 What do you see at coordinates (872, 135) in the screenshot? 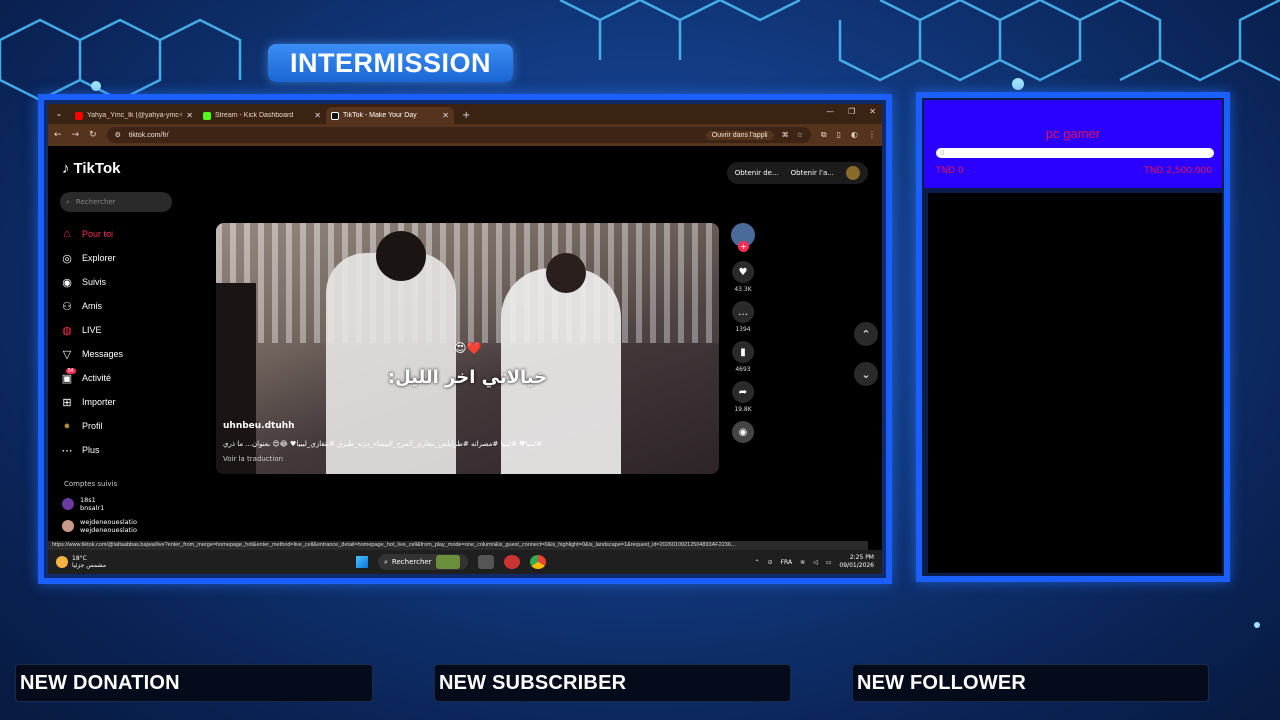
I see `menu-icon: ⋮` at bounding box center [872, 135].